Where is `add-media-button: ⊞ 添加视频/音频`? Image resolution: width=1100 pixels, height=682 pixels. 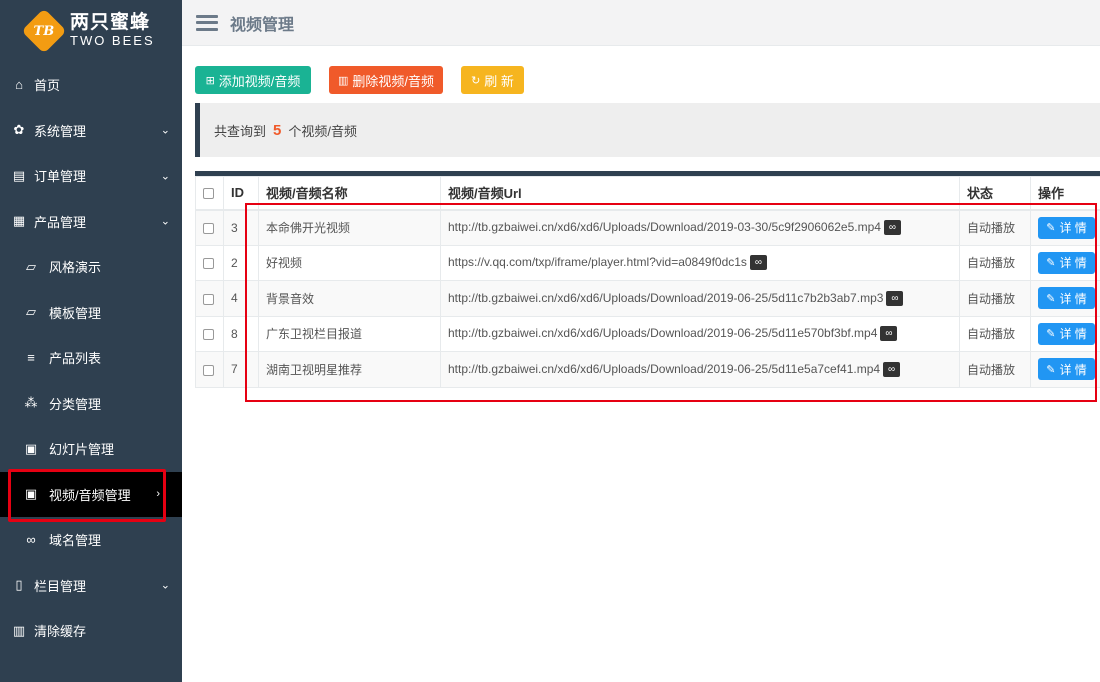
add-media-button: ⊞ 添加视频/音频 is located at coordinates (253, 80).